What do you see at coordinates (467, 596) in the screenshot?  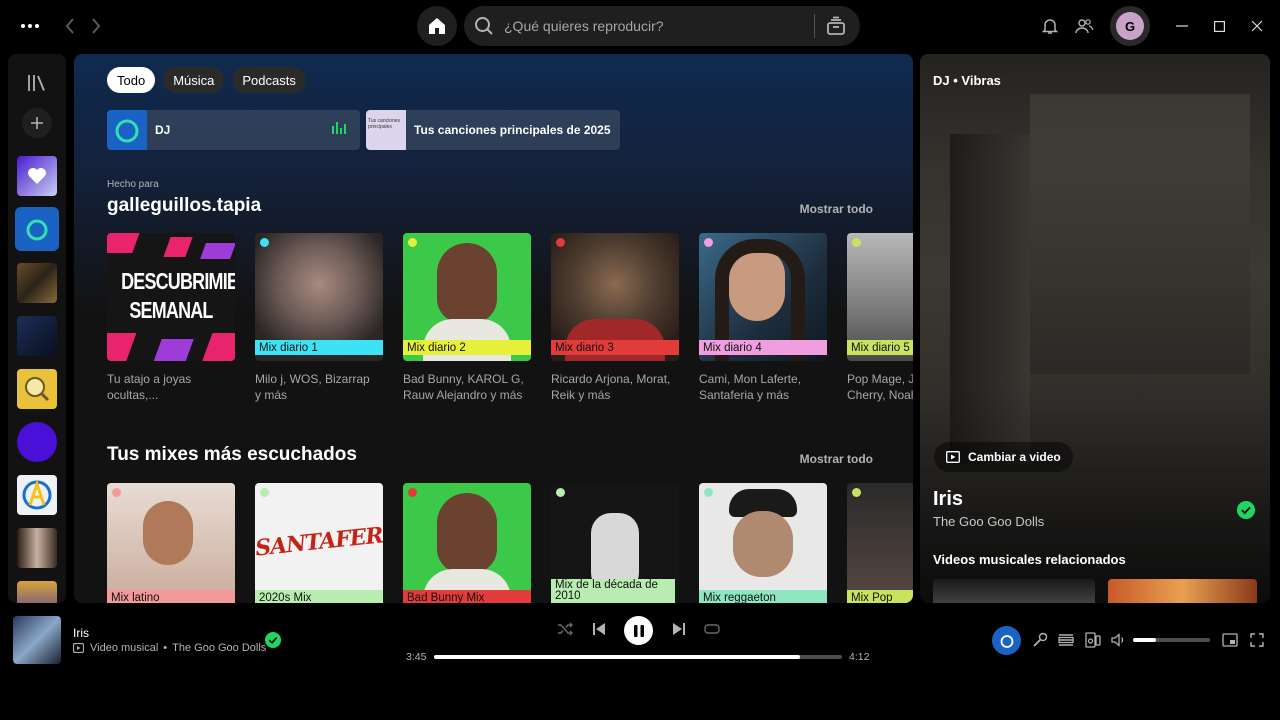 I see `mix-band-label: Bad Bunny Mix` at bounding box center [467, 596].